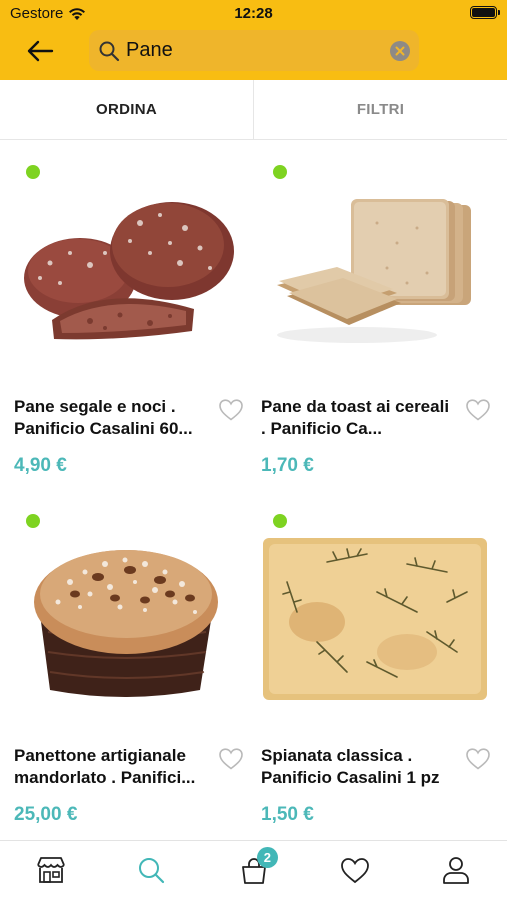 The image size is (507, 900). I want to click on search-bar, so click(254, 50).